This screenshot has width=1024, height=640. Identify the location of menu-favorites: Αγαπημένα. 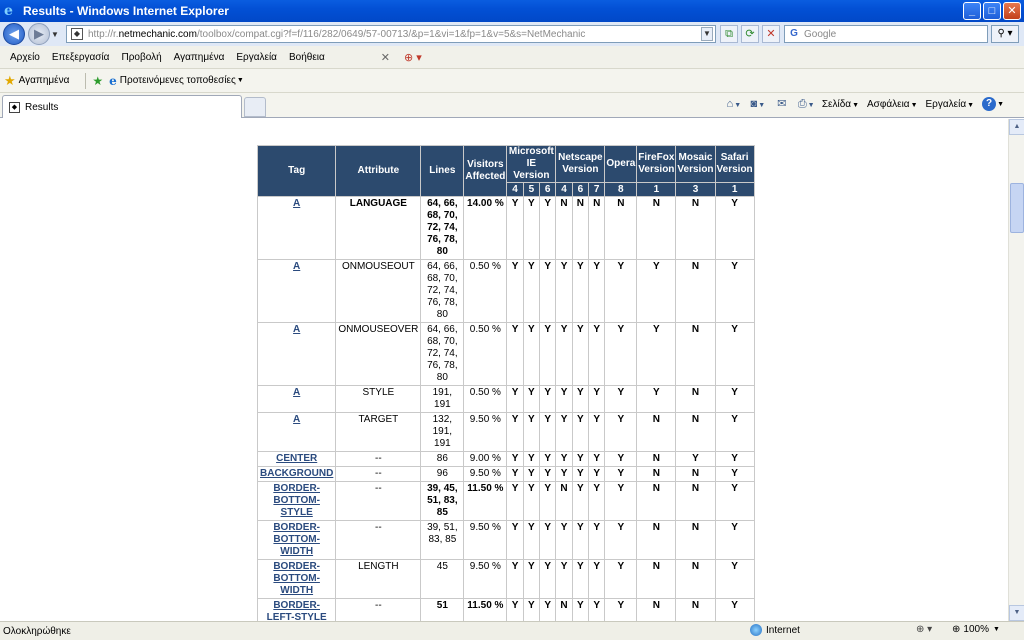
(199, 57).